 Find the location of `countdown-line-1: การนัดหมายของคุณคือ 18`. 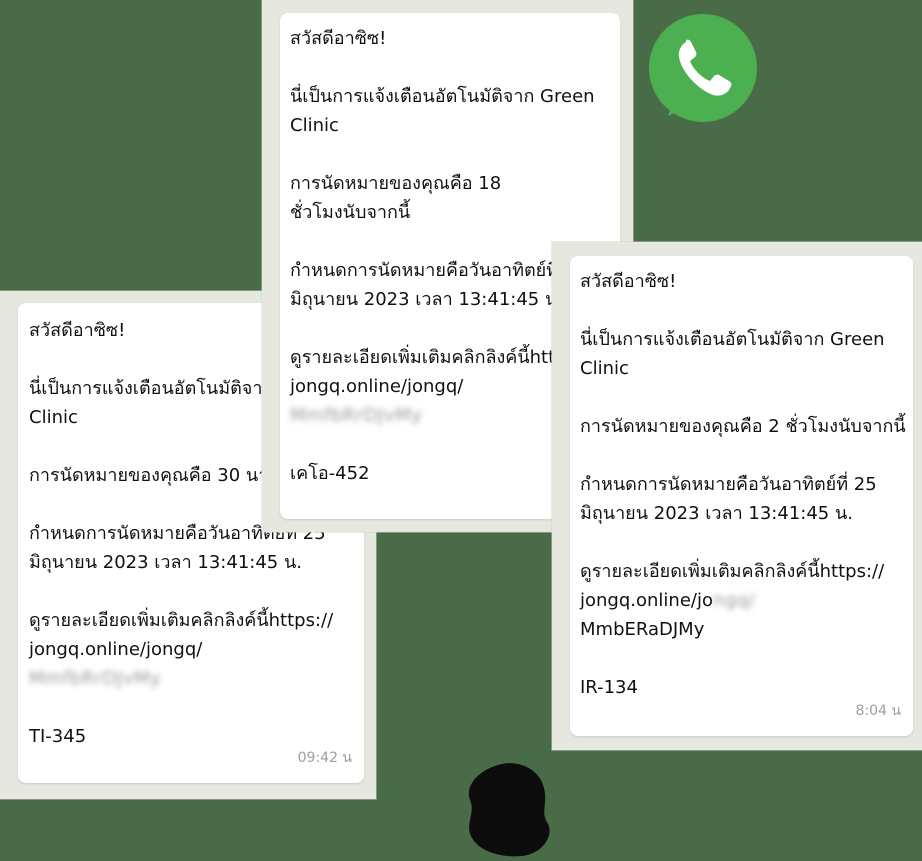

countdown-line-1: การนัดหมายของคุณคือ 18 is located at coordinates (396, 183).